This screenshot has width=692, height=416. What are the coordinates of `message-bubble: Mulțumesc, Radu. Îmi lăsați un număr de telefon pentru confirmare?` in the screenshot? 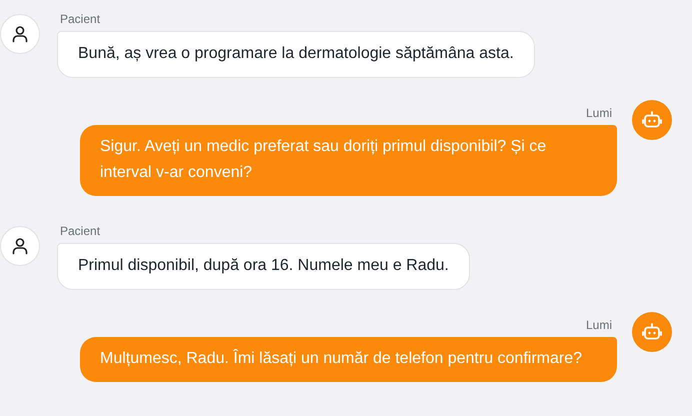 It's located at (348, 359).